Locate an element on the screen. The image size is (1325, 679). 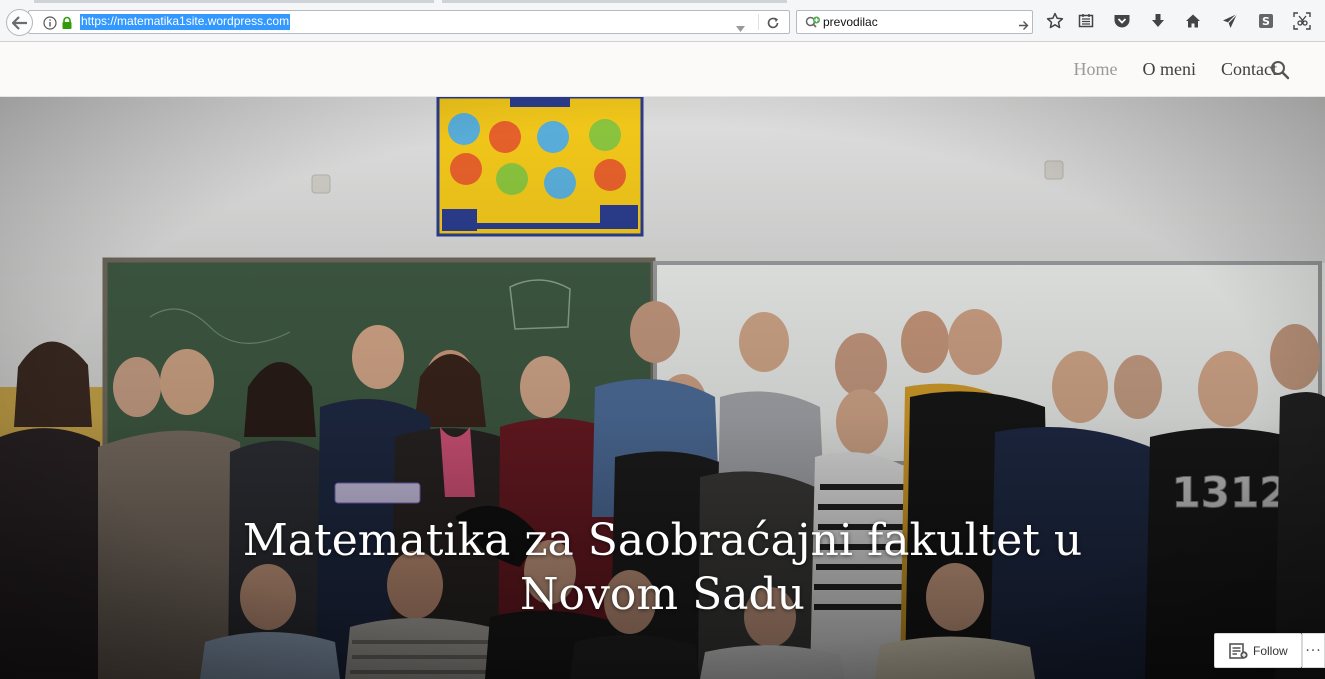
arrow-left-icon is located at coordinates (19, 22).